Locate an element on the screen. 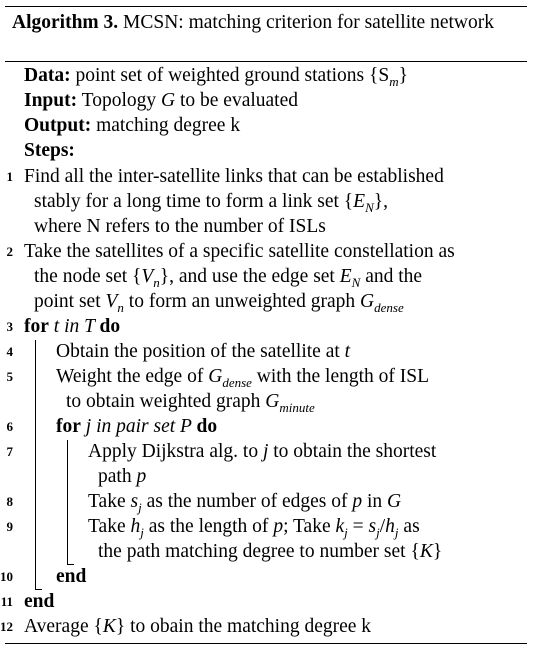 This screenshot has height=652, width=538. step-7-text-b: path is located at coordinates (117, 476).